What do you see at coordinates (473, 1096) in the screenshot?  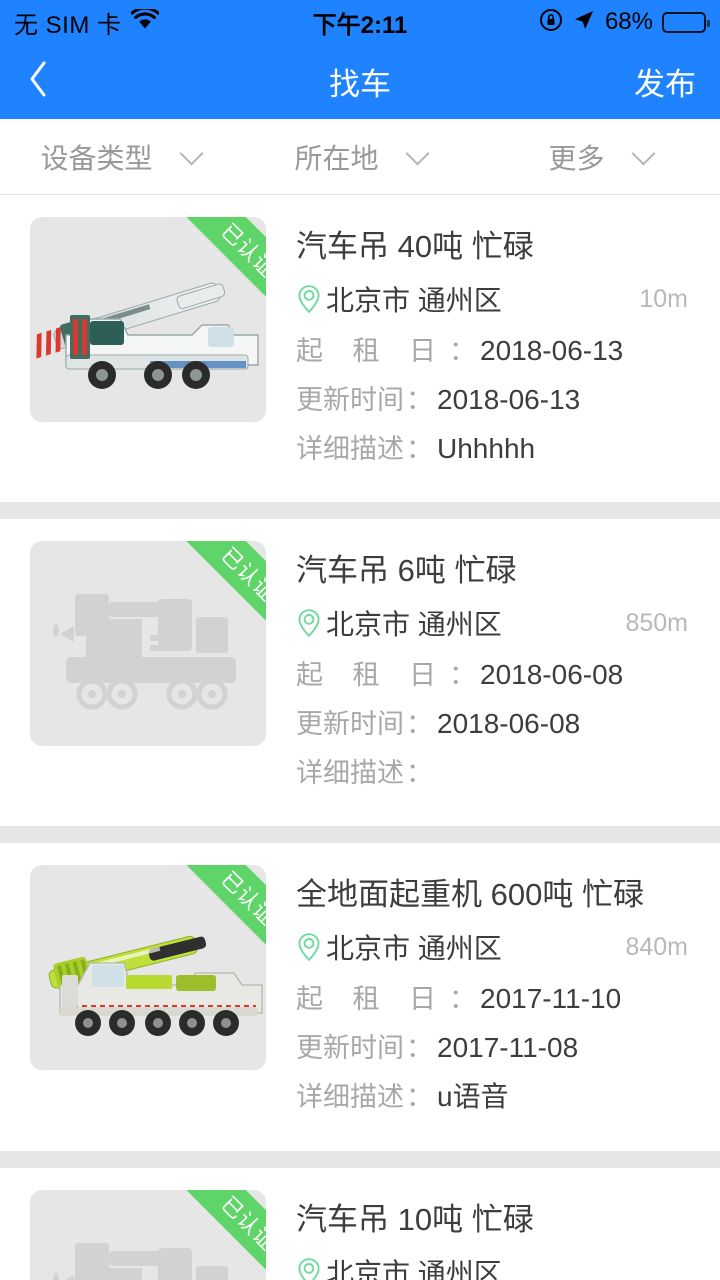 I see `listing-description: u语音` at bounding box center [473, 1096].